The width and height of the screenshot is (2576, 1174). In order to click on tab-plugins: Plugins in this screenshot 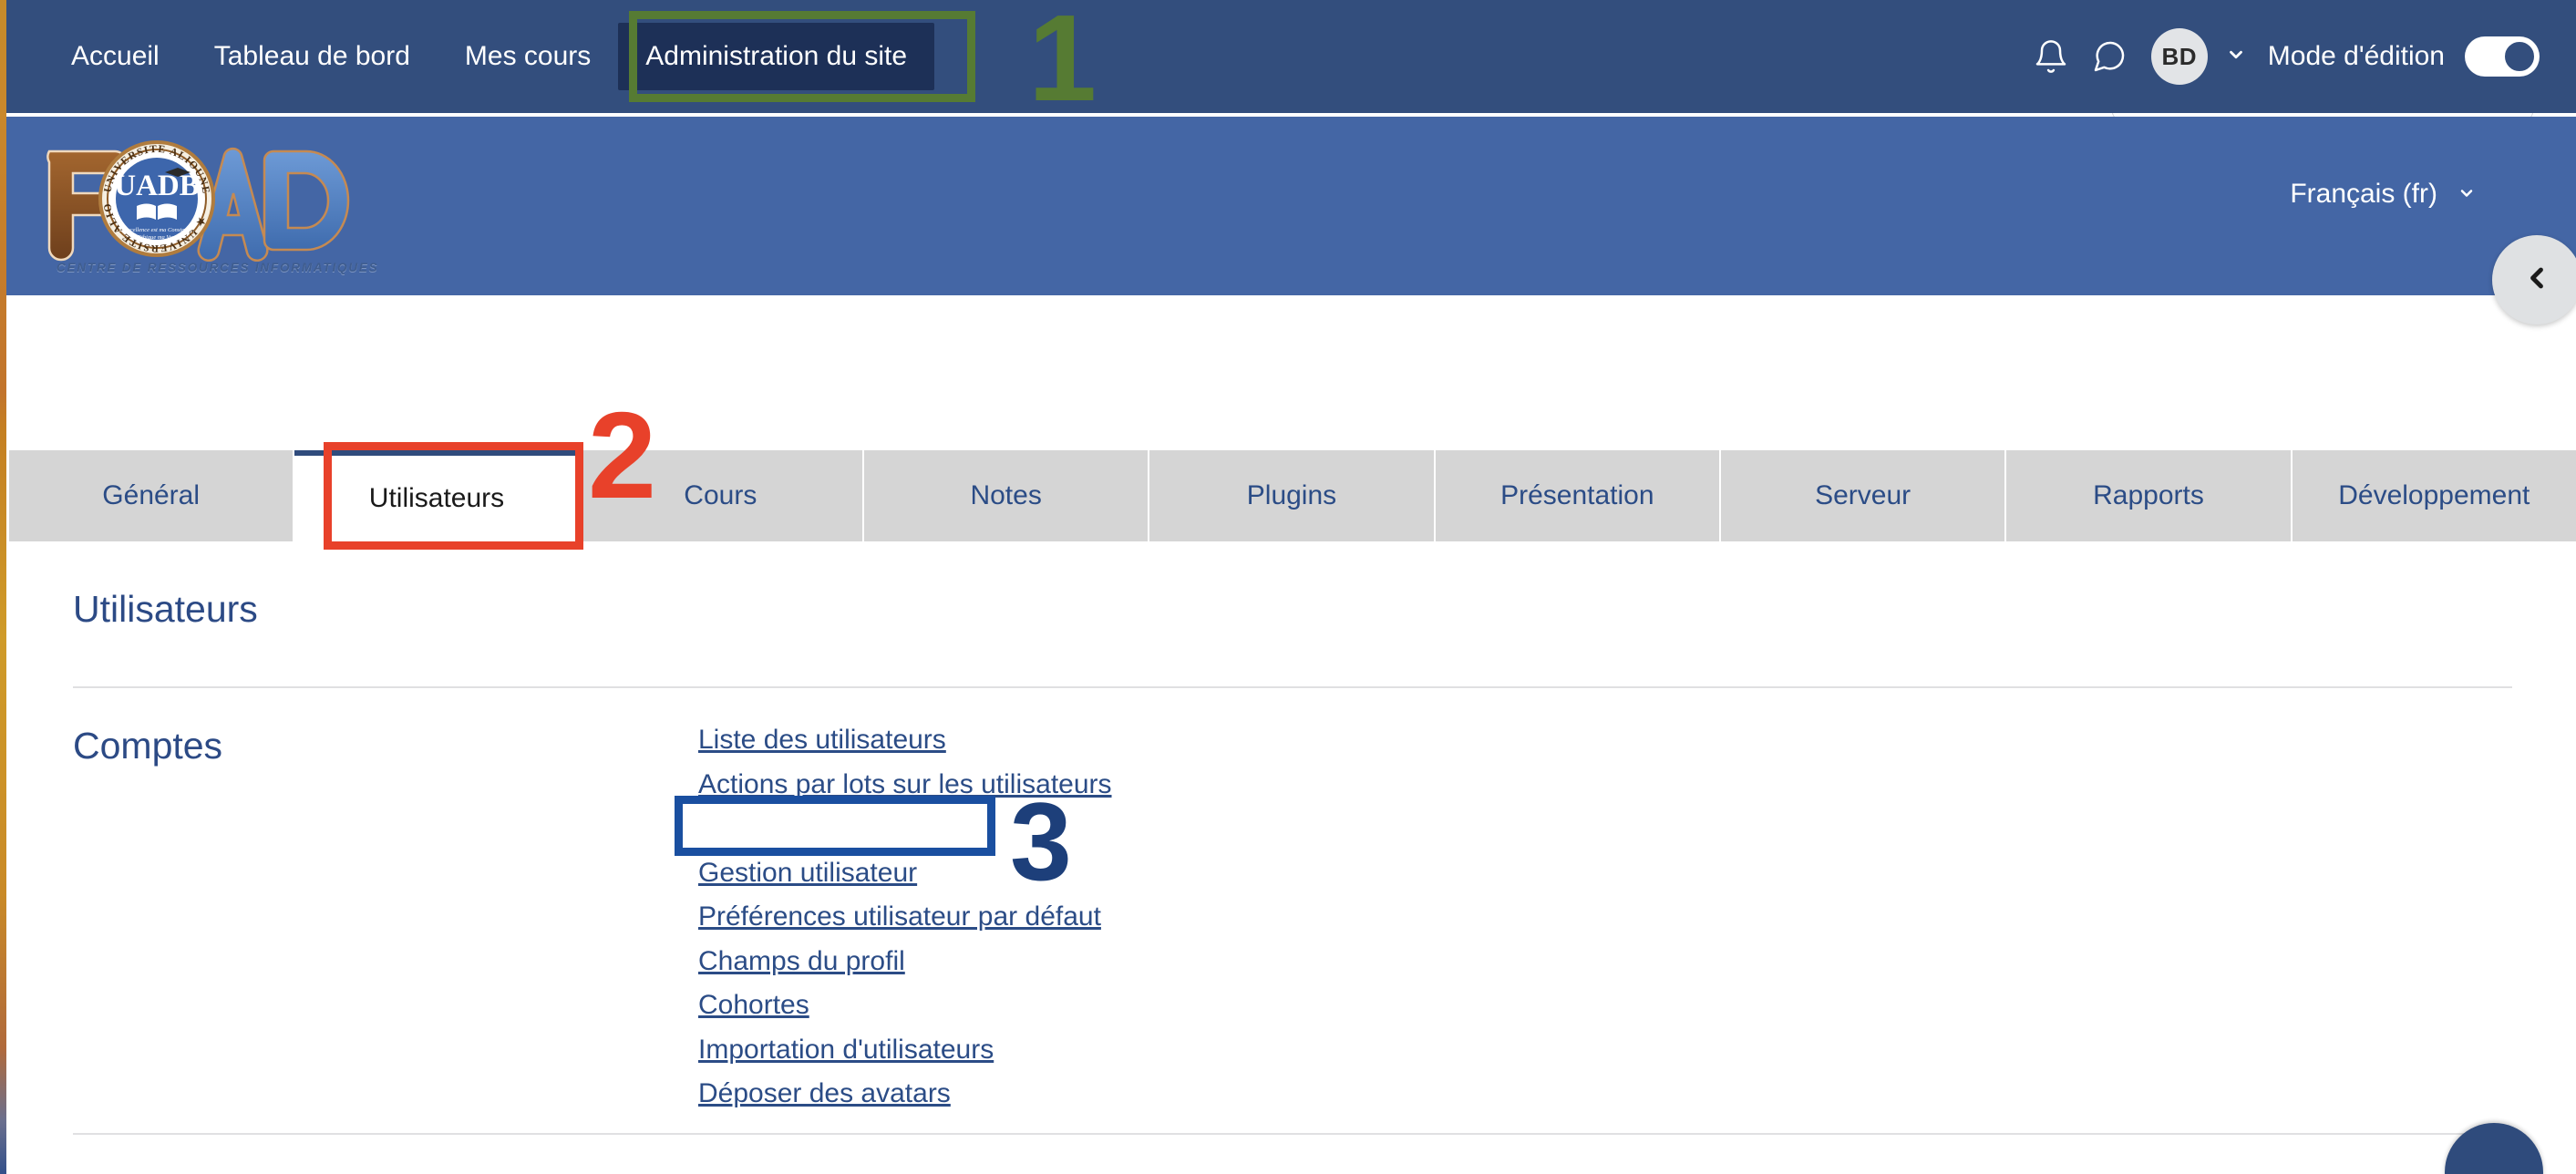, I will do `click(1292, 495)`.